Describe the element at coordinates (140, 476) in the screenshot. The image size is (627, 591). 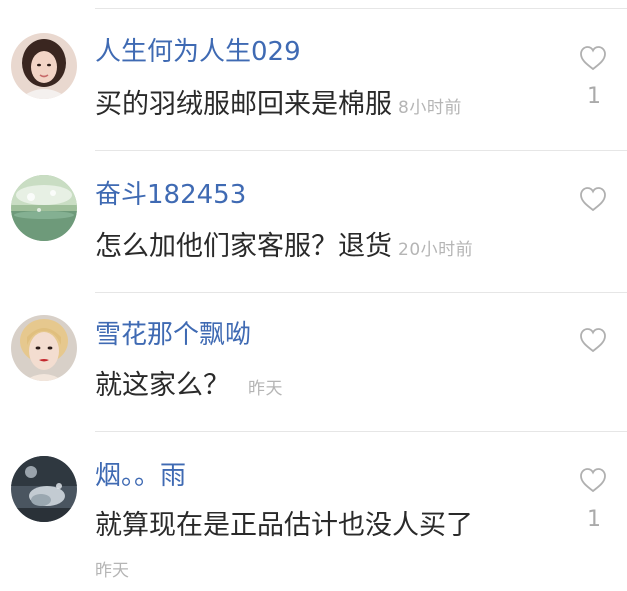
I see `comment-username: 烟。。雨` at that location.